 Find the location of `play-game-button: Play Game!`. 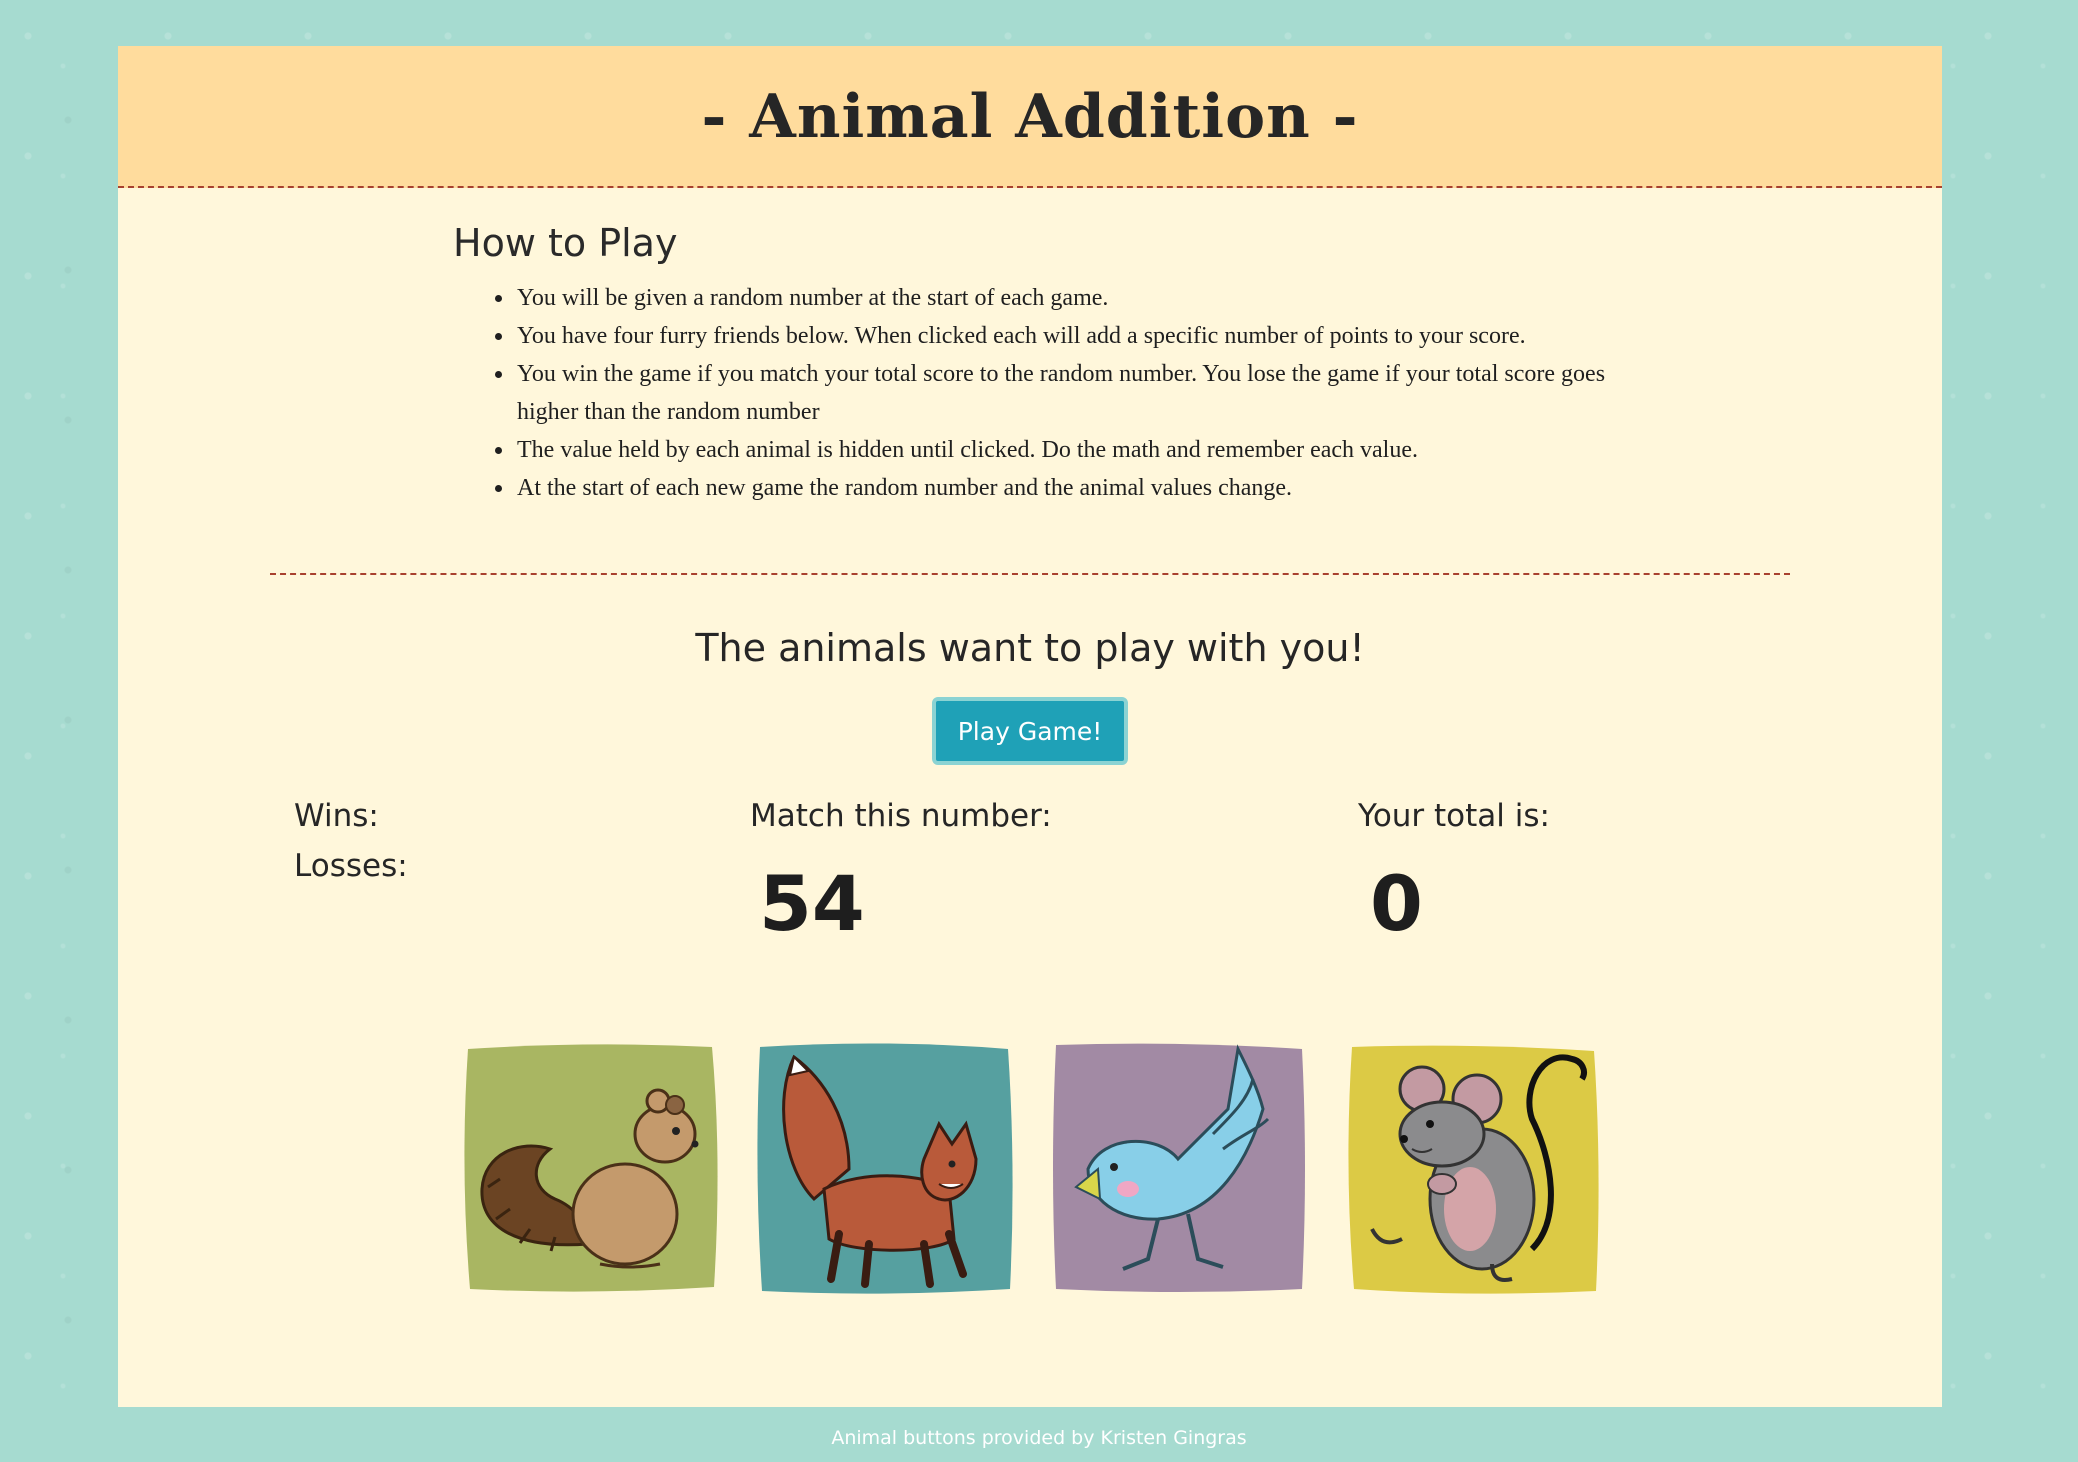

play-game-button: Play Game! is located at coordinates (1030, 731).